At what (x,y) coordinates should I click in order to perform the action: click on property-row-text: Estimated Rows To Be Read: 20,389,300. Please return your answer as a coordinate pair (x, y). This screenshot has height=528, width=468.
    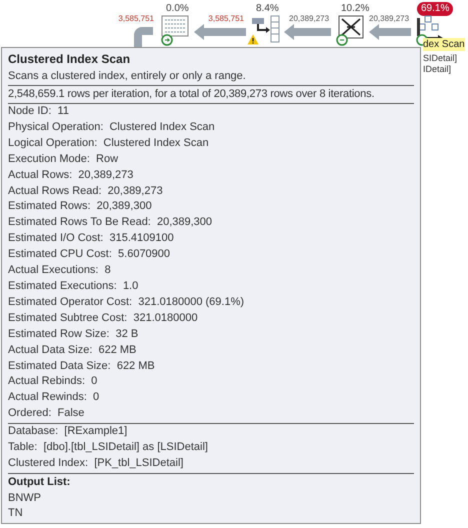
    Looking at the image, I should click on (111, 222).